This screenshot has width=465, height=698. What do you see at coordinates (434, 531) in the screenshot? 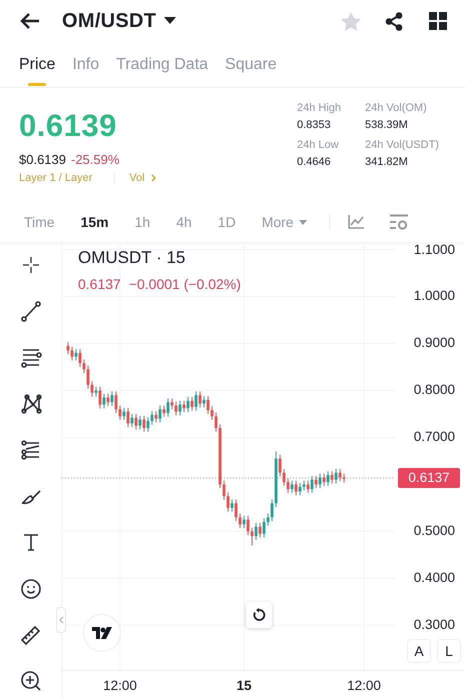
I see `y-axis-label: 0.5000` at bounding box center [434, 531].